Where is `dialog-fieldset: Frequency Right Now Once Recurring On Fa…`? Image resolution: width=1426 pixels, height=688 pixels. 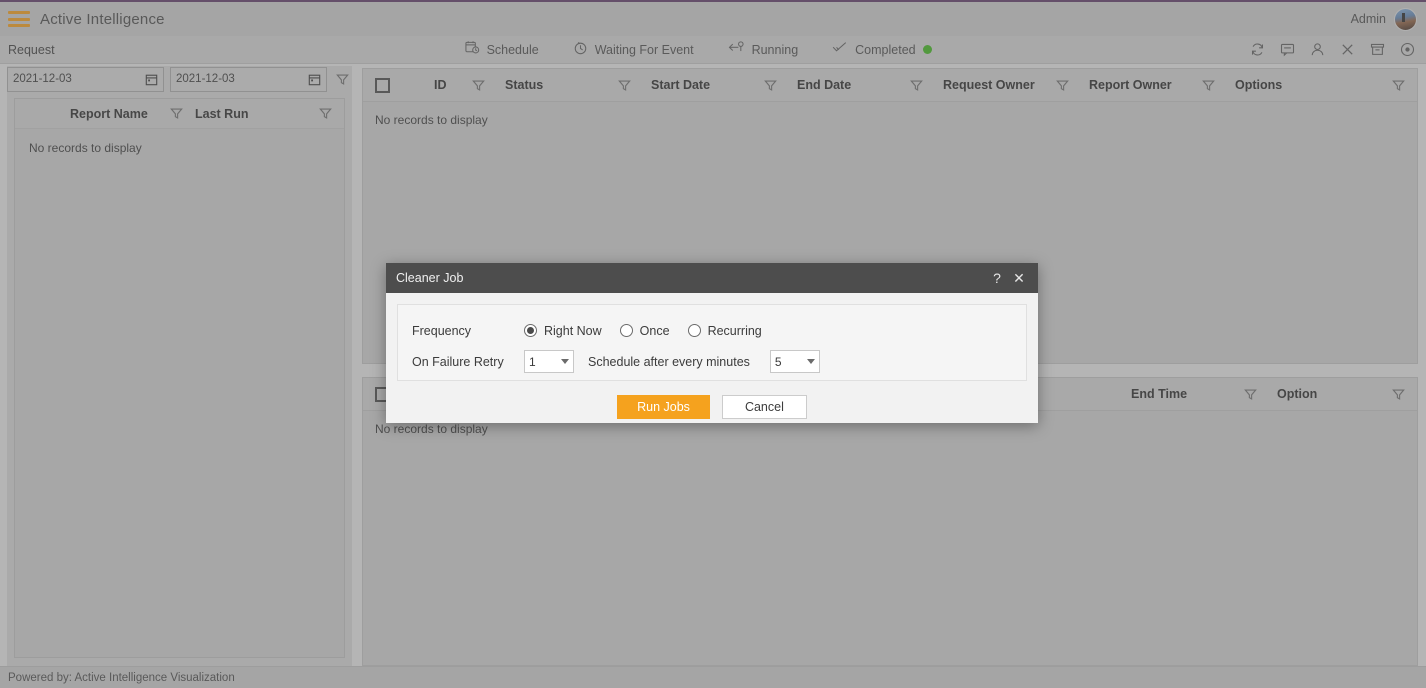 dialog-fieldset: Frequency Right Now Once Recurring On Fa… is located at coordinates (712, 342).